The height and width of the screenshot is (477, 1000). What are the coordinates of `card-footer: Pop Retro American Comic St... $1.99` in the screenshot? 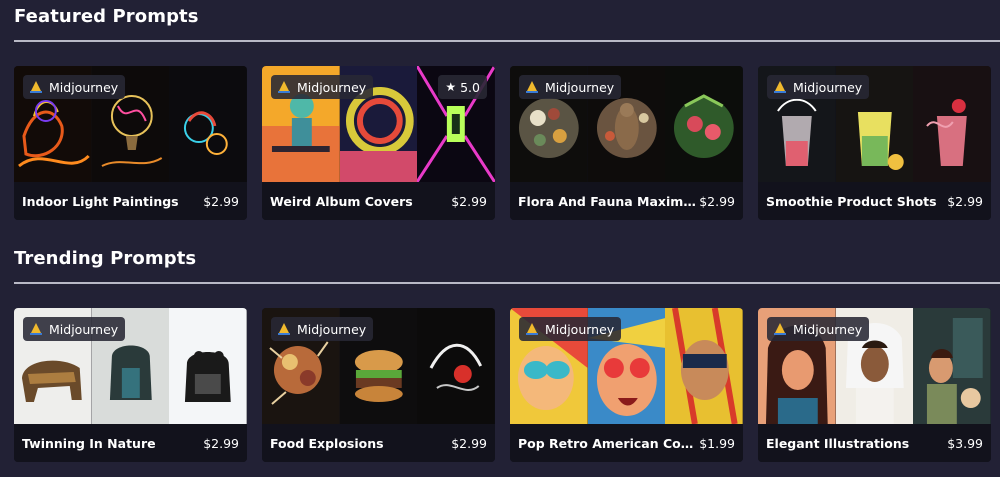 It's located at (626, 443).